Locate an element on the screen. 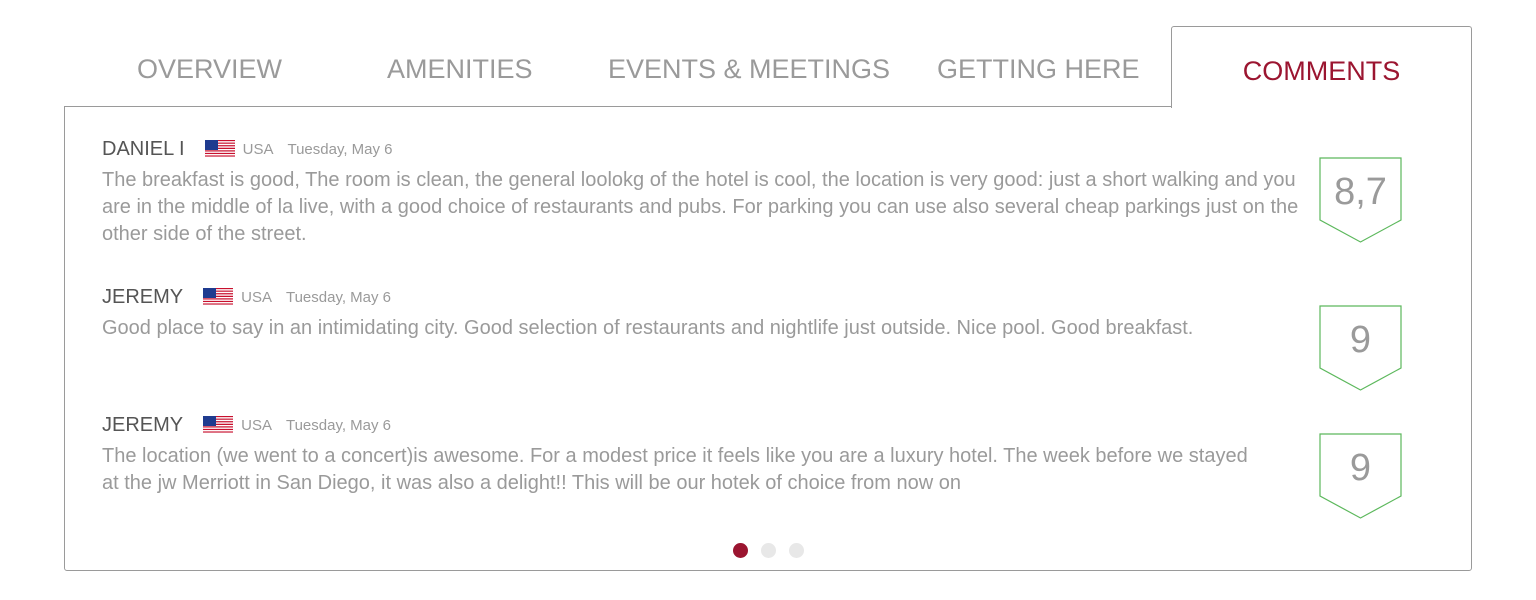 Image resolution: width=1536 pixels, height=600 pixels. tab-overview: OVERVIEW is located at coordinates (209, 72).